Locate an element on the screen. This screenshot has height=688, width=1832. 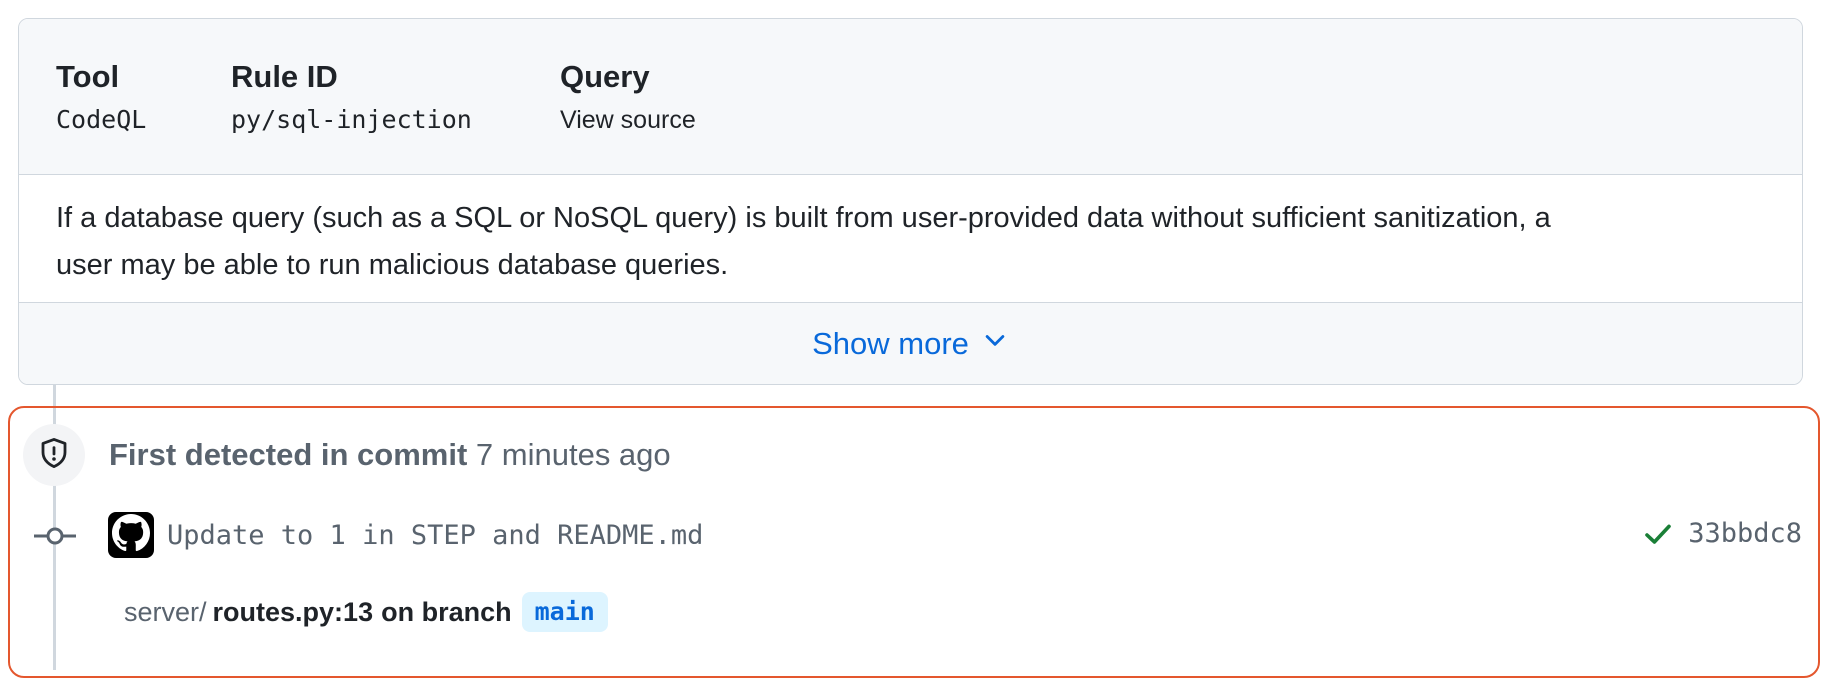
card-footer: Show more is located at coordinates (910, 343).